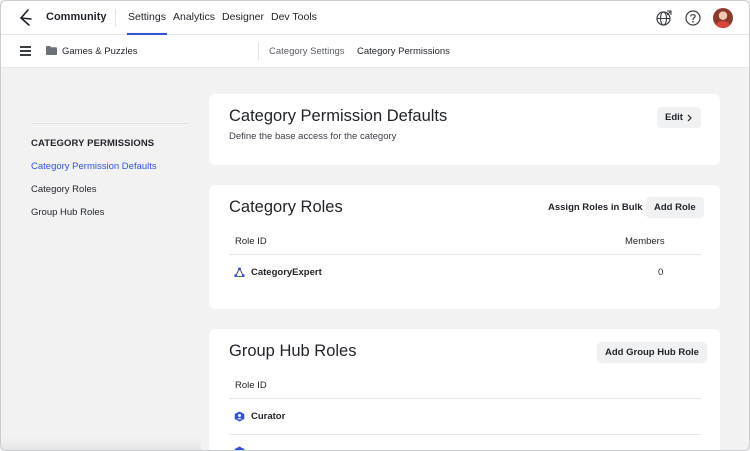  What do you see at coordinates (67, 212) in the screenshot?
I see `sidebar-item-group-hub-roles: Group Hub Roles` at bounding box center [67, 212].